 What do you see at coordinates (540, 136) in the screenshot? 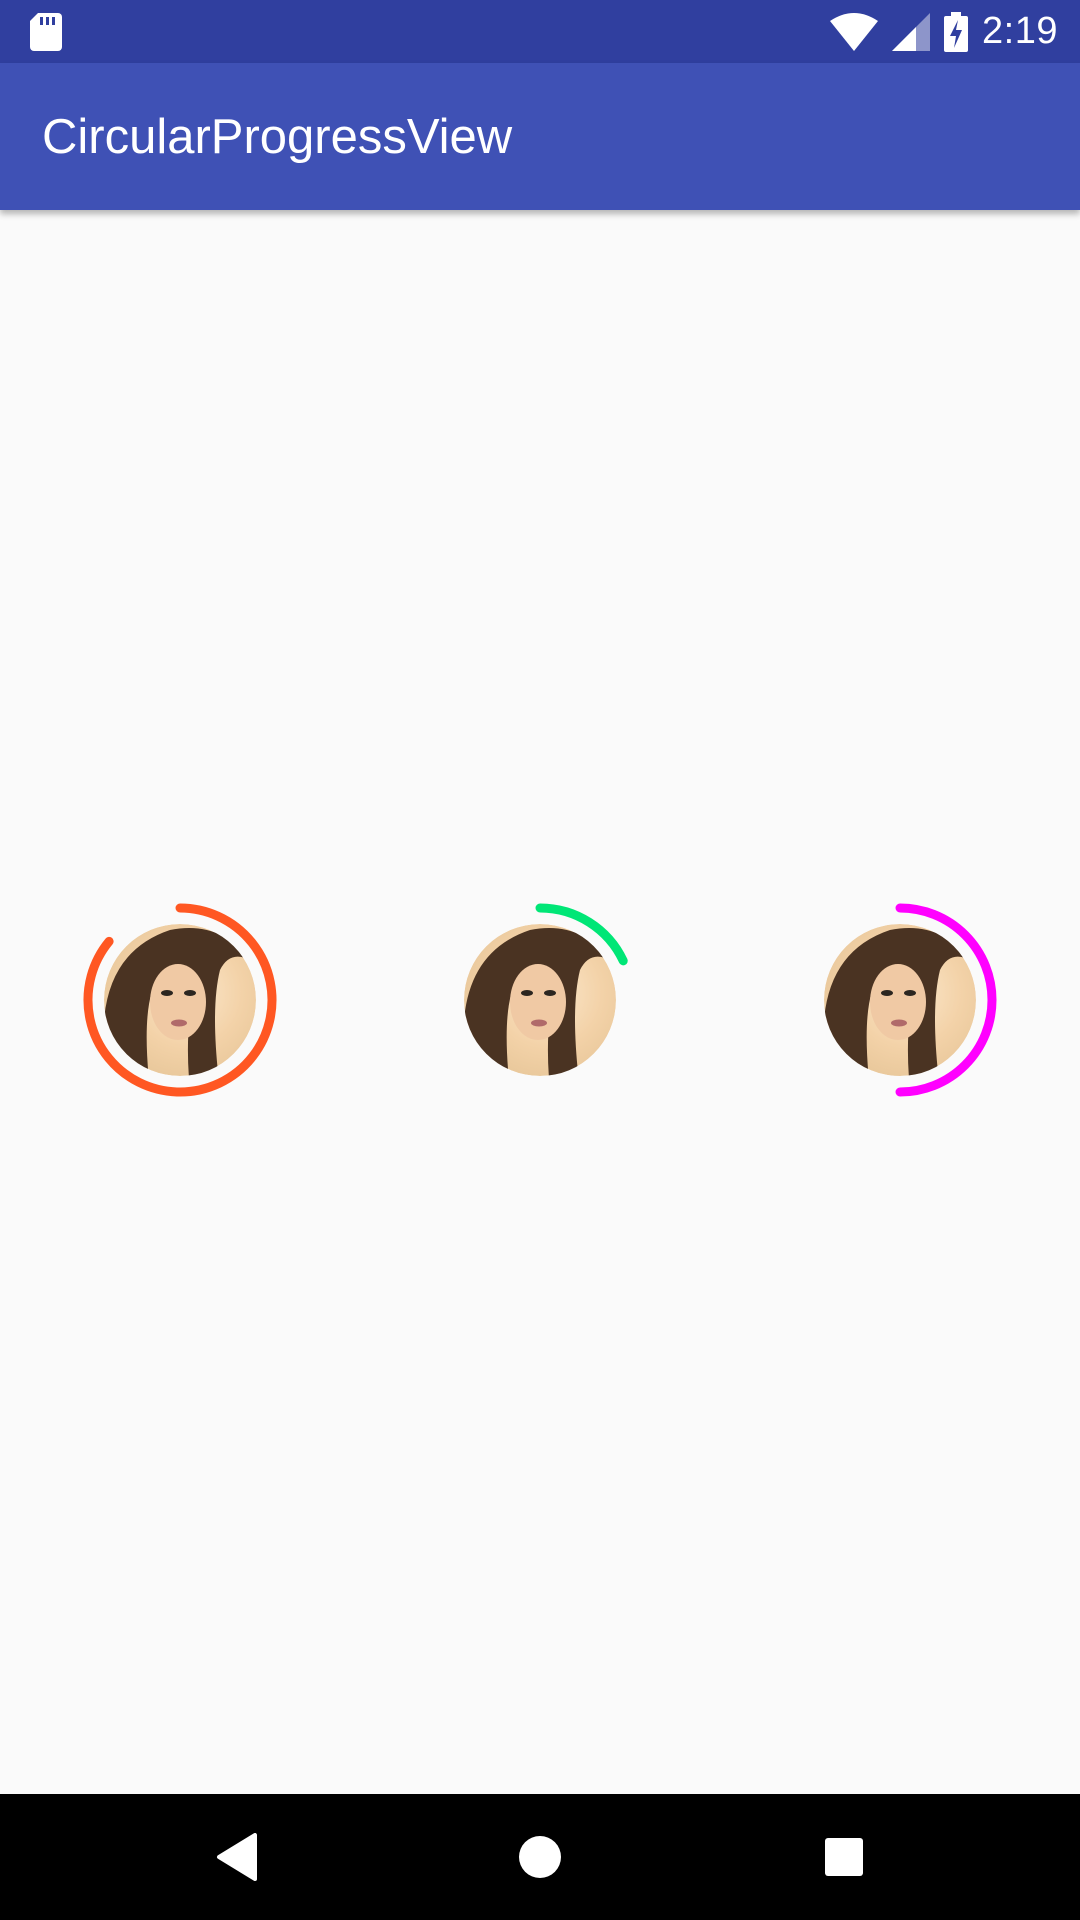
I see `app-bar: CircularProgressView` at bounding box center [540, 136].